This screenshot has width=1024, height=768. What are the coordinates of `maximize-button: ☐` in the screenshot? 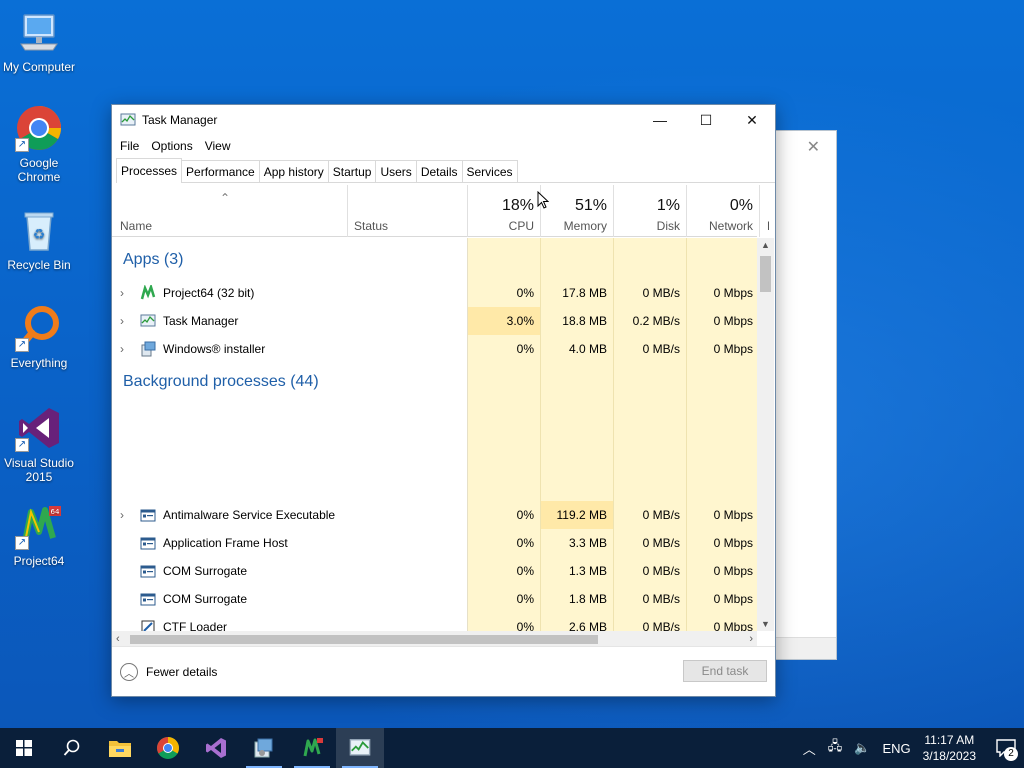 It's located at (706, 120).